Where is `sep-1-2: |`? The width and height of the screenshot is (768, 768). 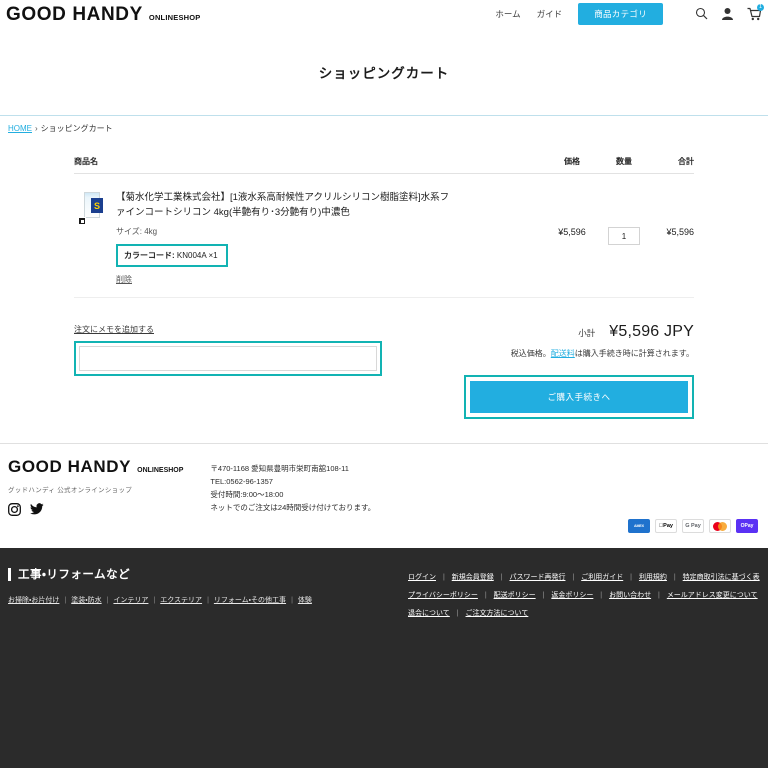 sep-1-2: | is located at coordinates (501, 577).